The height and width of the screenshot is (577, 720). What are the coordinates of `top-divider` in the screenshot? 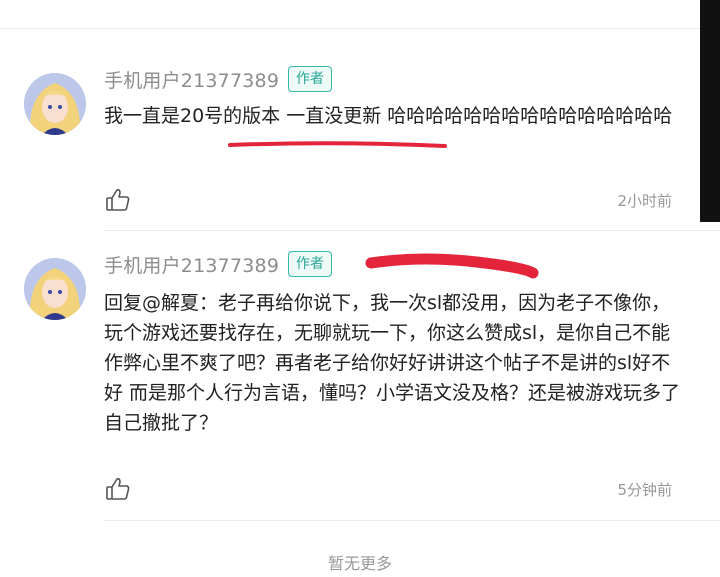 It's located at (350, 28).